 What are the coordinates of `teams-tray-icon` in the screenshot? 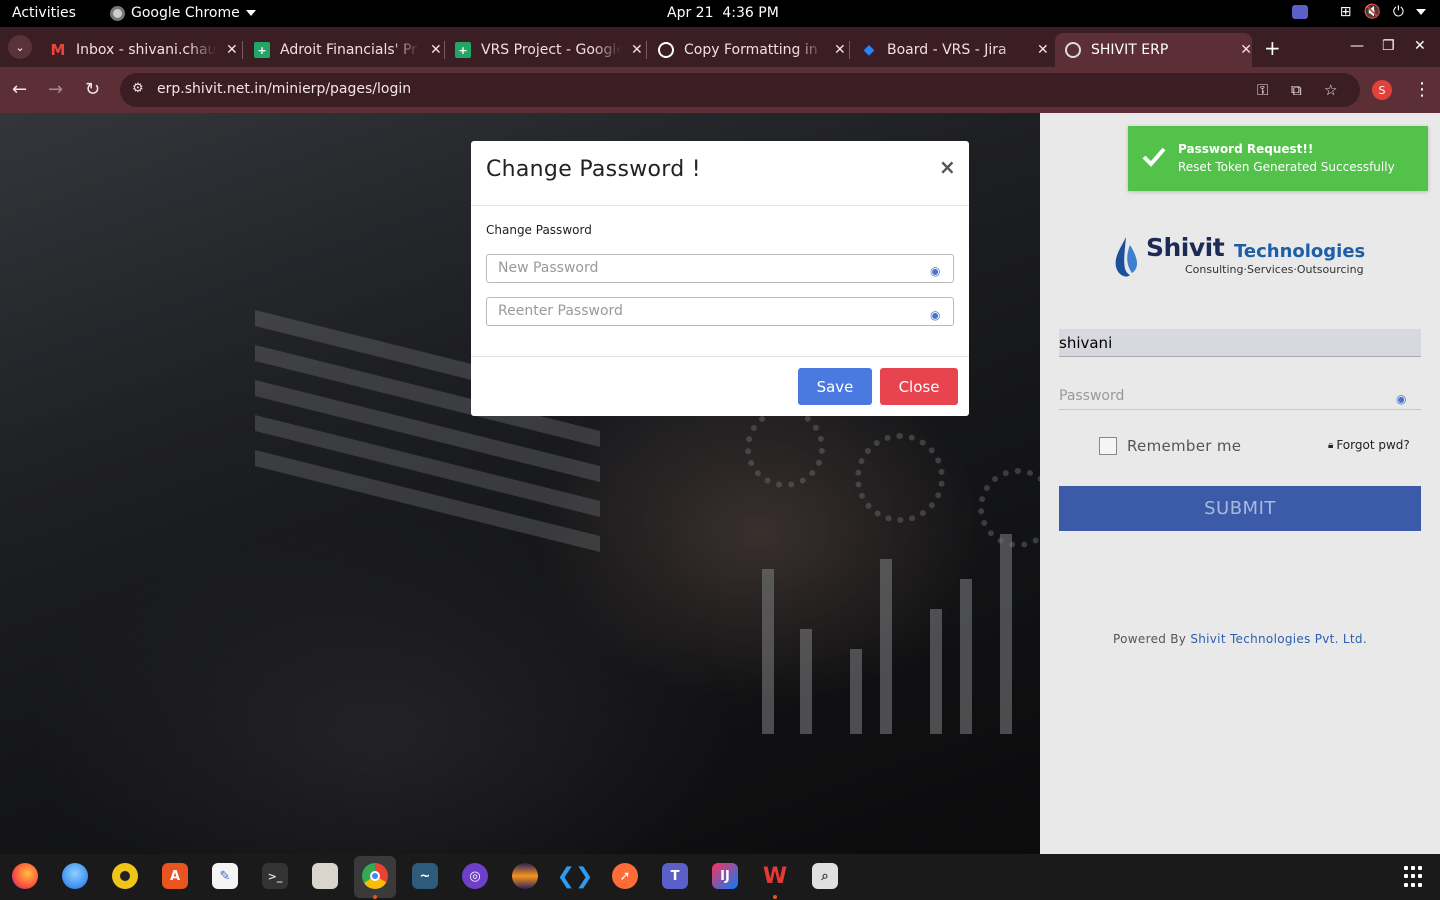 It's located at (1299, 12).